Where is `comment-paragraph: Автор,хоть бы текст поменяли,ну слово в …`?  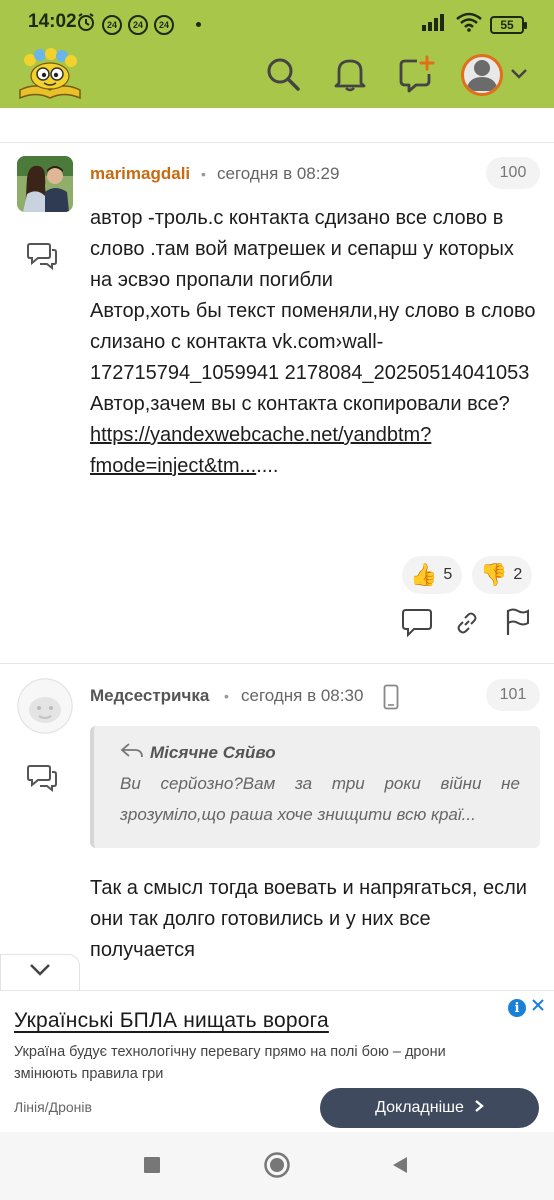 comment-paragraph: Автор,хоть бы текст поменяли,ну слово в … is located at coordinates (313, 342).